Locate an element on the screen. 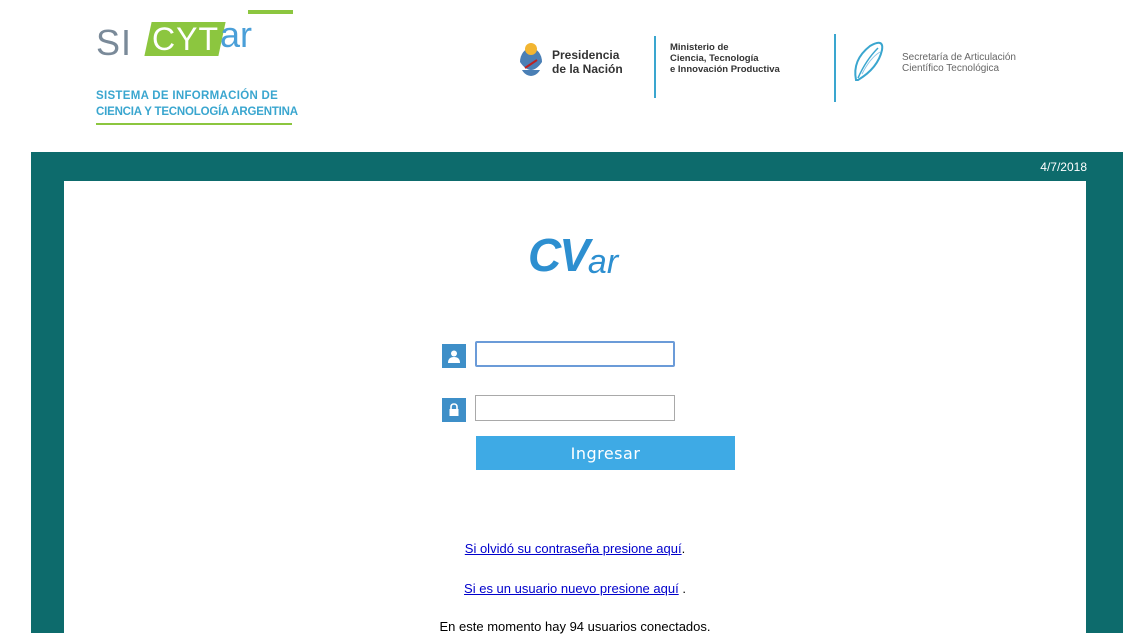 This screenshot has width=1123, height=634. logo-underline is located at coordinates (194, 124).